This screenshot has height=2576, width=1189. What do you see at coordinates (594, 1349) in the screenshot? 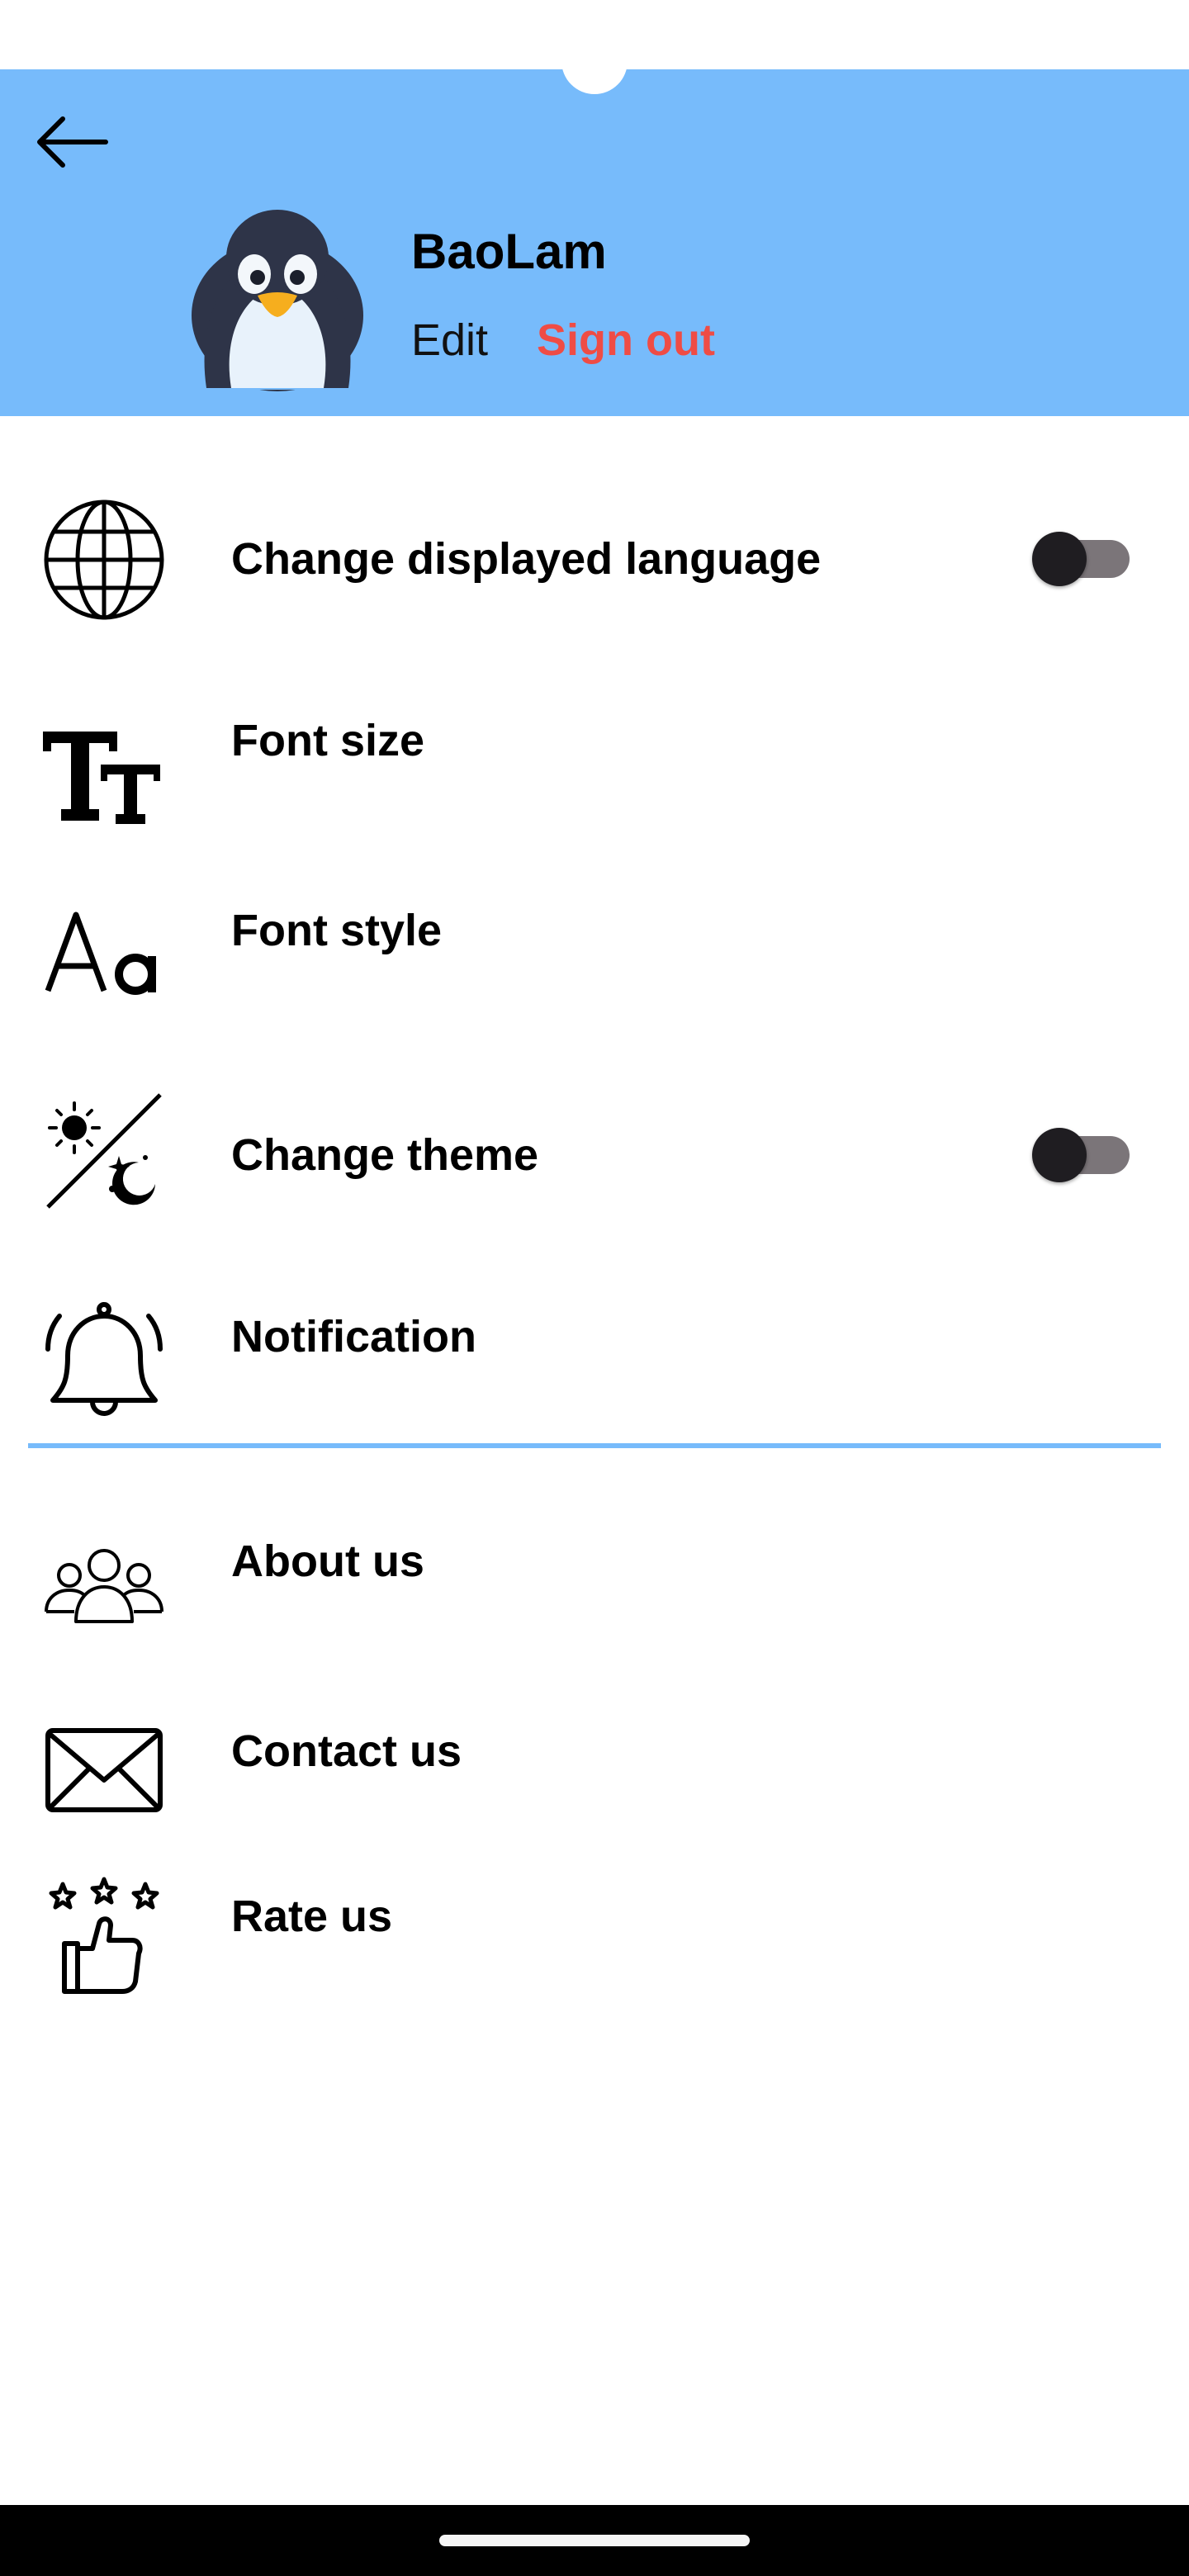
I see `settings-item-notification: Notification` at bounding box center [594, 1349].